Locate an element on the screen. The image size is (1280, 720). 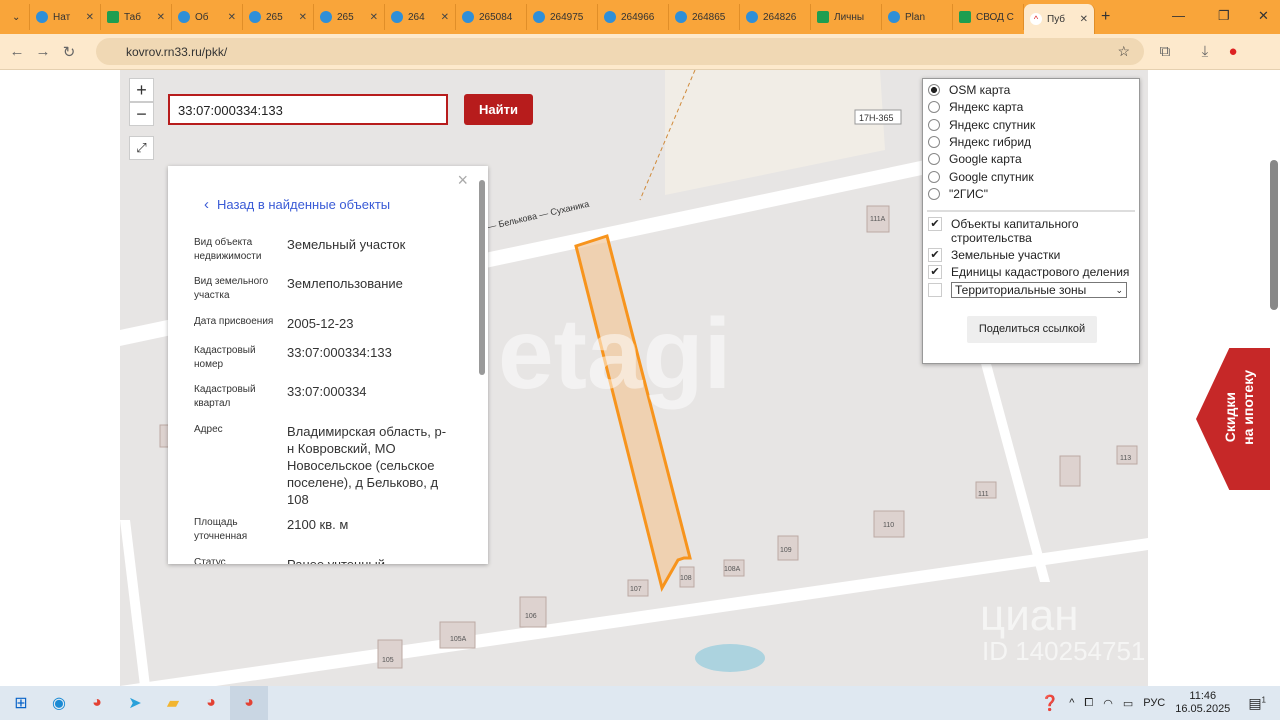
svg-text: 110 is located at coordinates (888, 525).